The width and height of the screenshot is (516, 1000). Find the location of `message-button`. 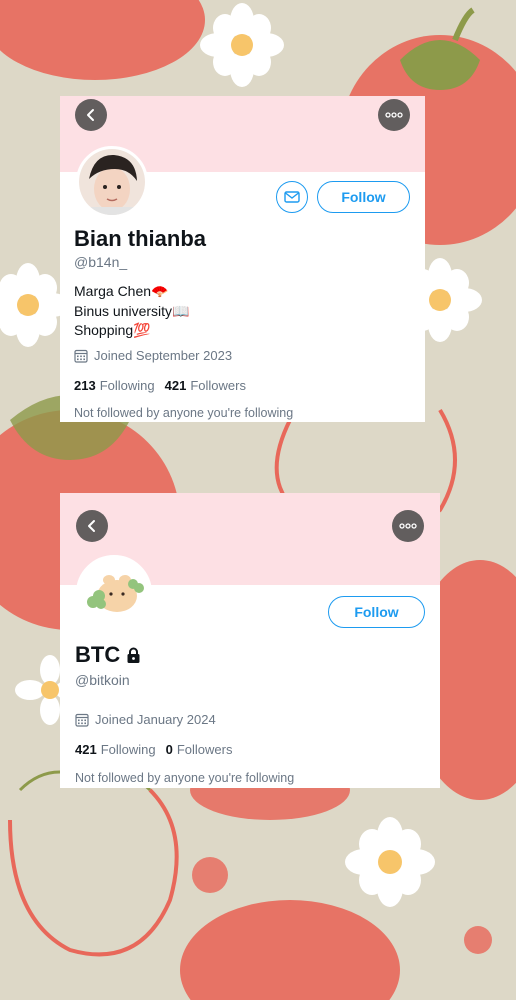

message-button is located at coordinates (292, 197).